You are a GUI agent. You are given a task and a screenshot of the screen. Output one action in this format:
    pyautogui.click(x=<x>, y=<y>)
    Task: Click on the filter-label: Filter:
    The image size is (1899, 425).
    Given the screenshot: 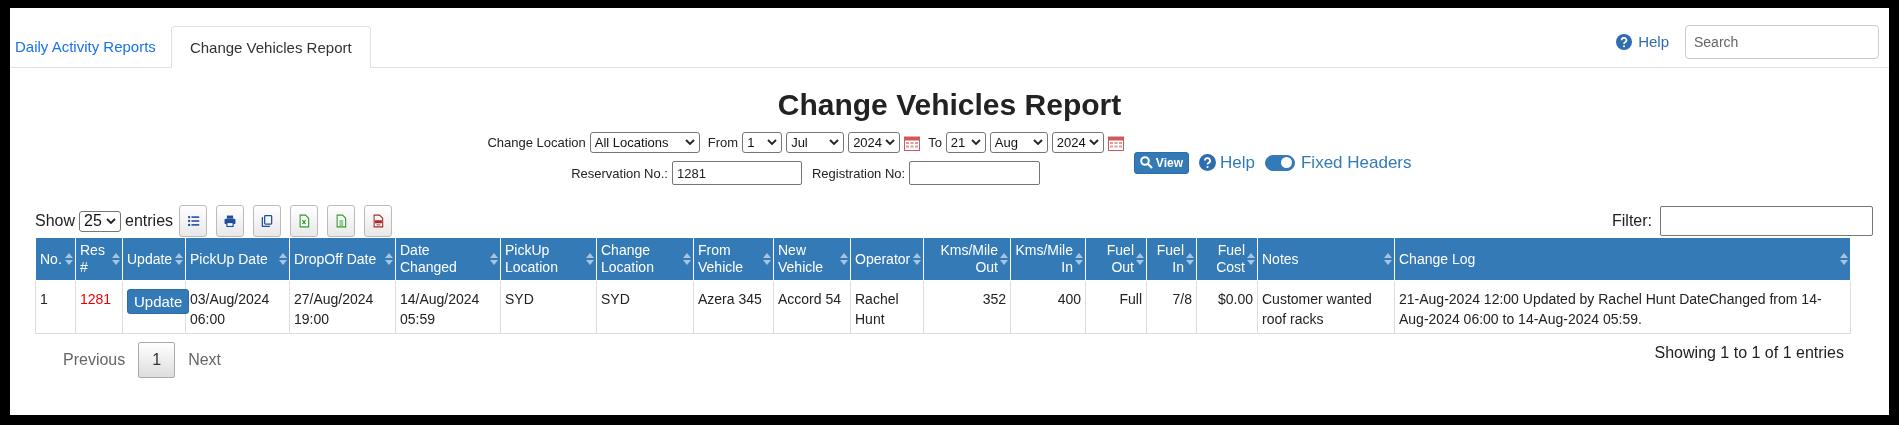 What is the action you would take?
    pyautogui.click(x=1632, y=221)
    